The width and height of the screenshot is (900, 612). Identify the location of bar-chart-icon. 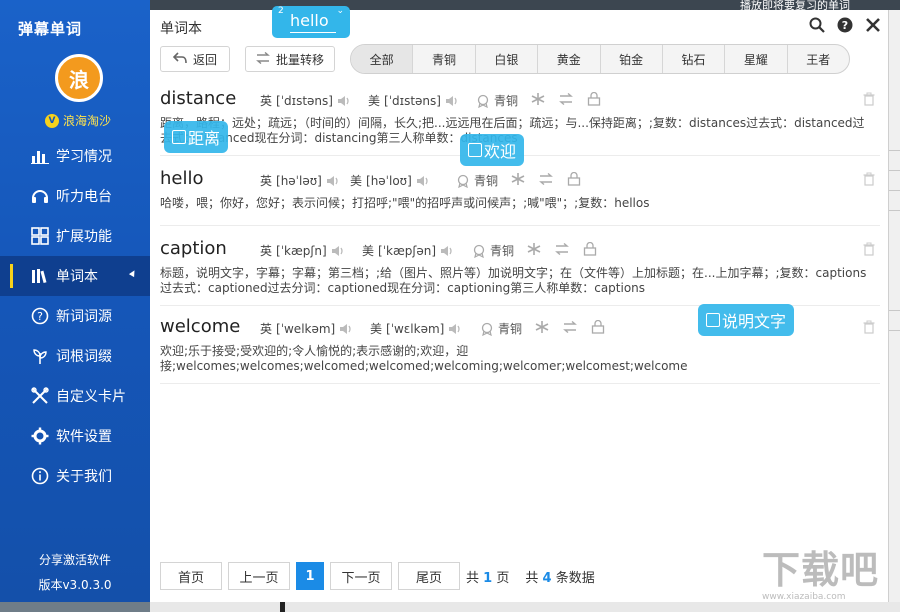
(40, 156).